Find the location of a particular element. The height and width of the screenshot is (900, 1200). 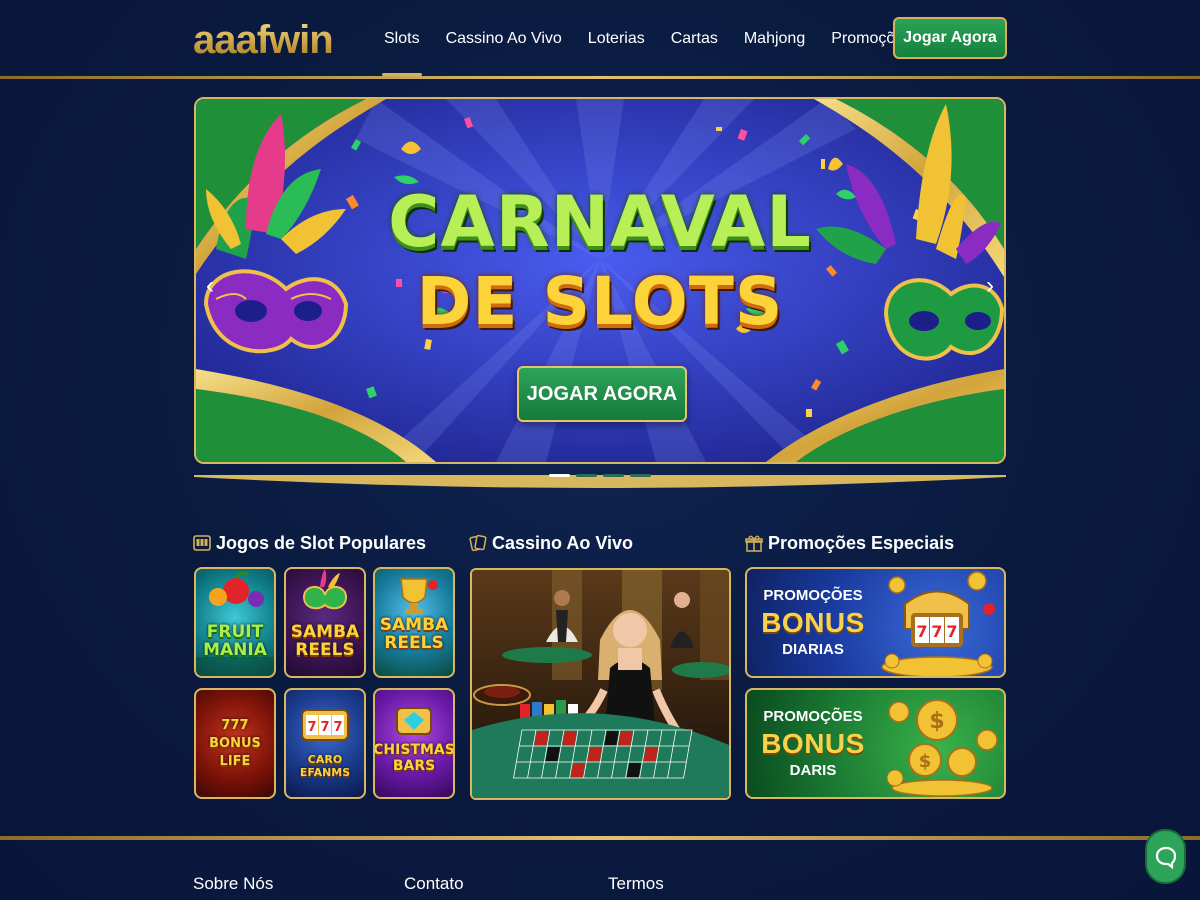

slot-machine-coins-icon: 7 7 7 is located at coordinates (938, 623).